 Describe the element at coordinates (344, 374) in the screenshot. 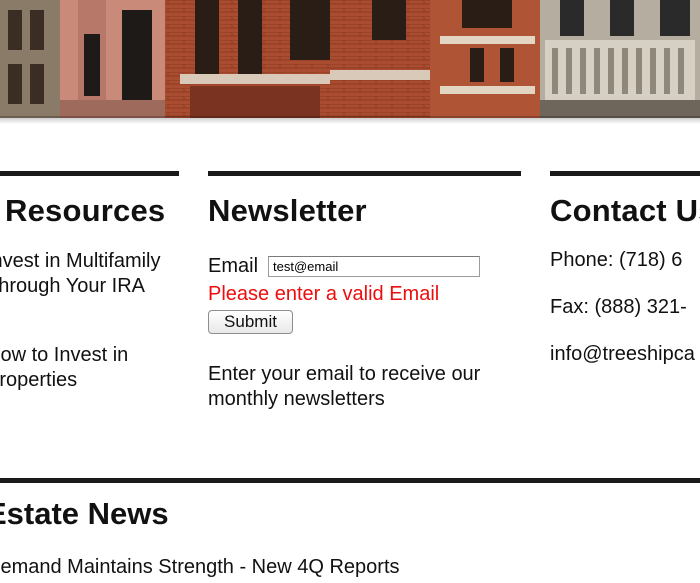

I see `newsletter-description-line: Enter your email to receive our` at that location.